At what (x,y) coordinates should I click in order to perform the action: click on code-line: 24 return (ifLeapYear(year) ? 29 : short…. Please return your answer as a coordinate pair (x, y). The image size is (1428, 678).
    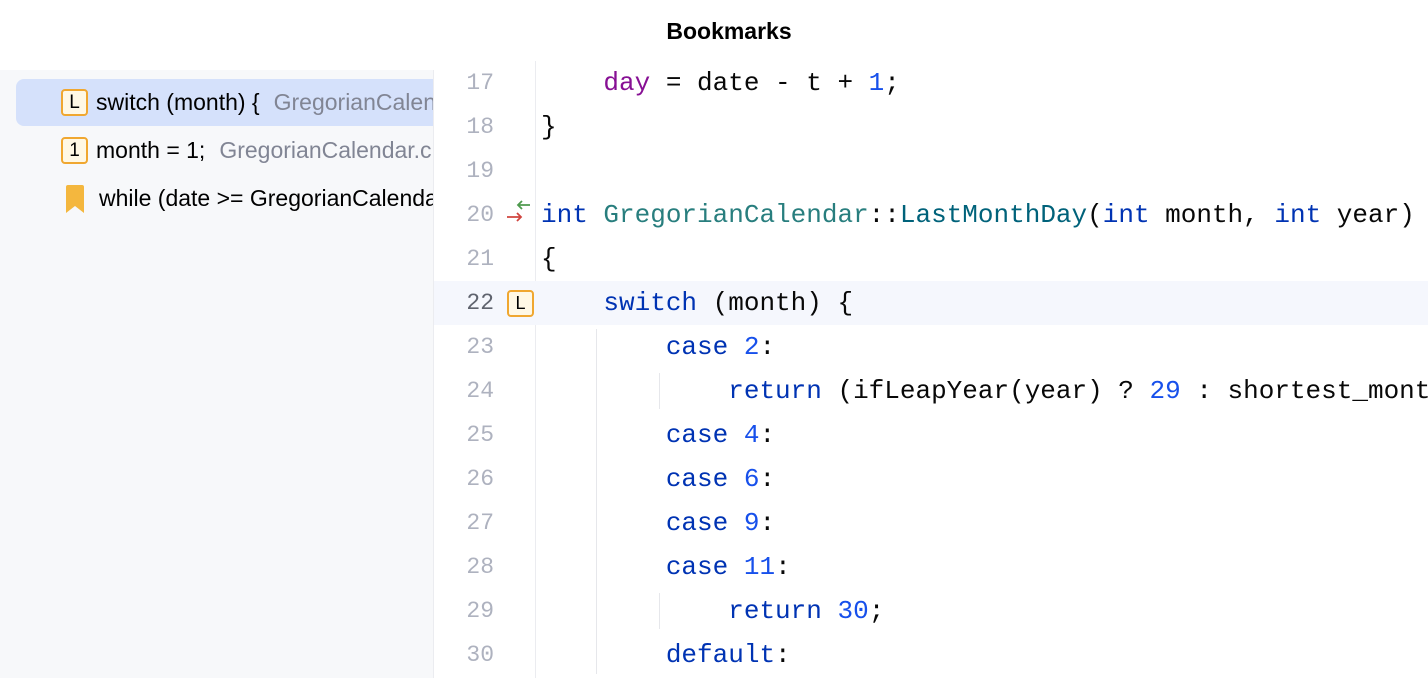
    Looking at the image, I should click on (931, 391).